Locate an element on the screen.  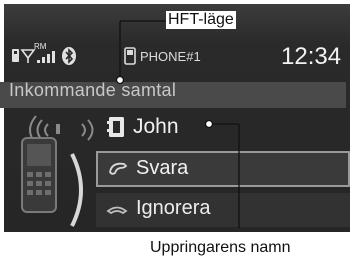
callout-hft-mode: HFT-läge is located at coordinates (201, 20).